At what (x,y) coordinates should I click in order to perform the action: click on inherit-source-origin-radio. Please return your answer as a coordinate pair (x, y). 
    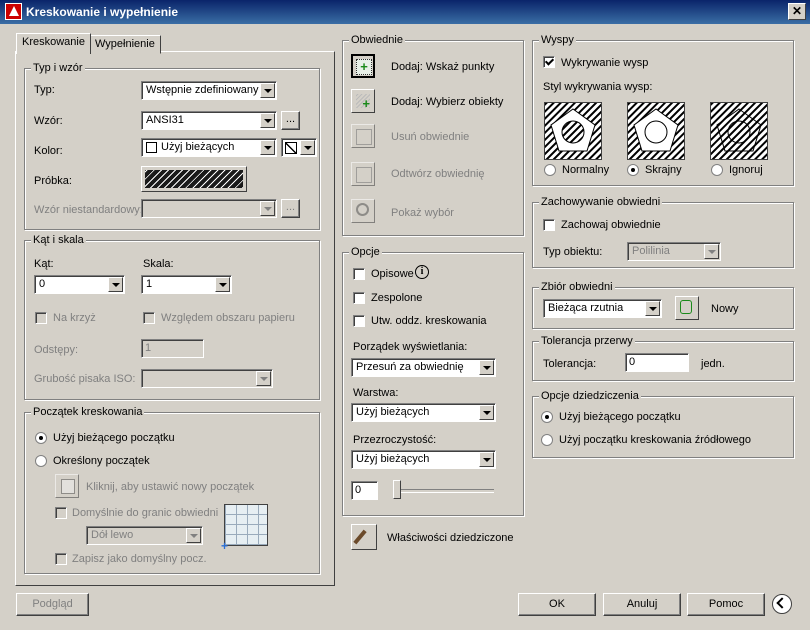
    Looking at the image, I should click on (547, 440).